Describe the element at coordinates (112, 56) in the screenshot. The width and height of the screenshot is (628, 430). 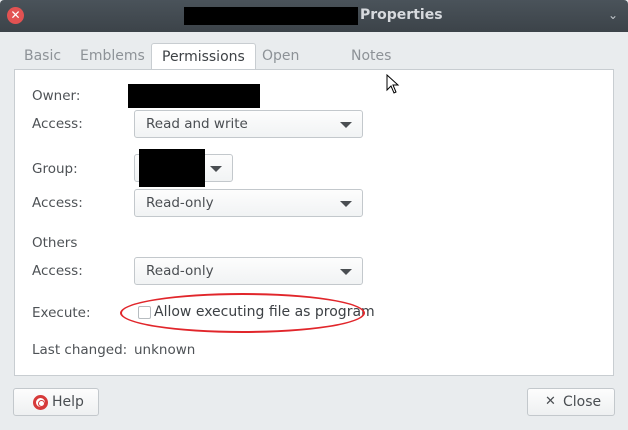
I see `tab-emblems: Emblems` at that location.